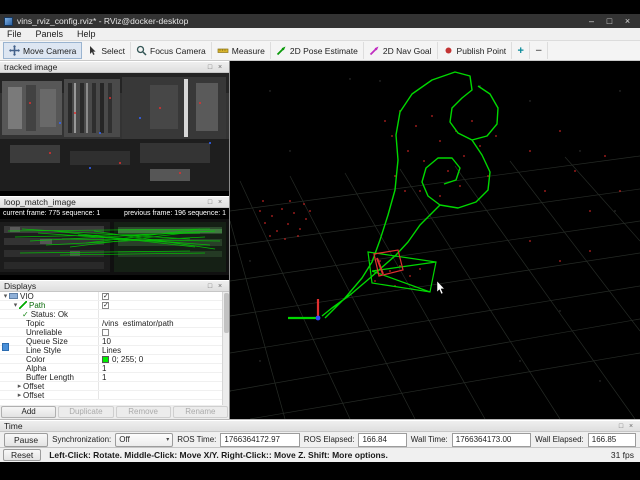 This screenshot has width=640, height=480. Describe the element at coordinates (160, 323) in the screenshot. I see `topic-value: /vins_estimator/path` at that location.